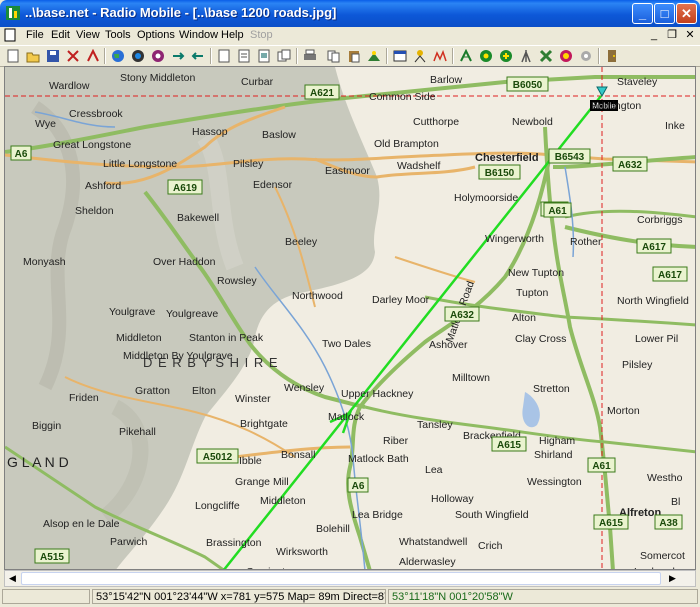 The height and width of the screenshot is (607, 700). Describe the element at coordinates (506, 56) in the screenshot. I see `tower-icon` at that location.